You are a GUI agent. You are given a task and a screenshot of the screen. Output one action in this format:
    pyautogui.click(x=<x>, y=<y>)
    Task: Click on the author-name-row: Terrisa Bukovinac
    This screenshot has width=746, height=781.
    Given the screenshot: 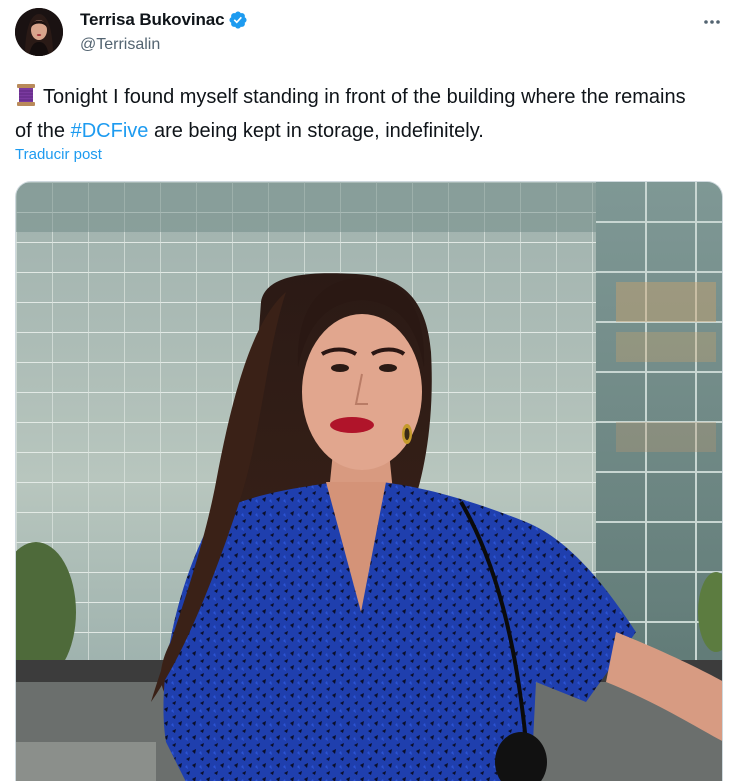 What is the action you would take?
    pyautogui.click(x=164, y=20)
    